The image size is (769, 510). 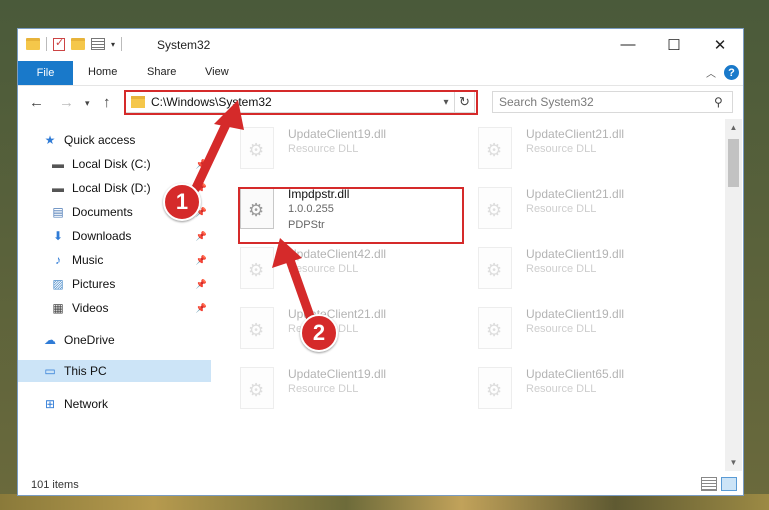 I want to click on help-icon: ?, so click(x=731, y=72).